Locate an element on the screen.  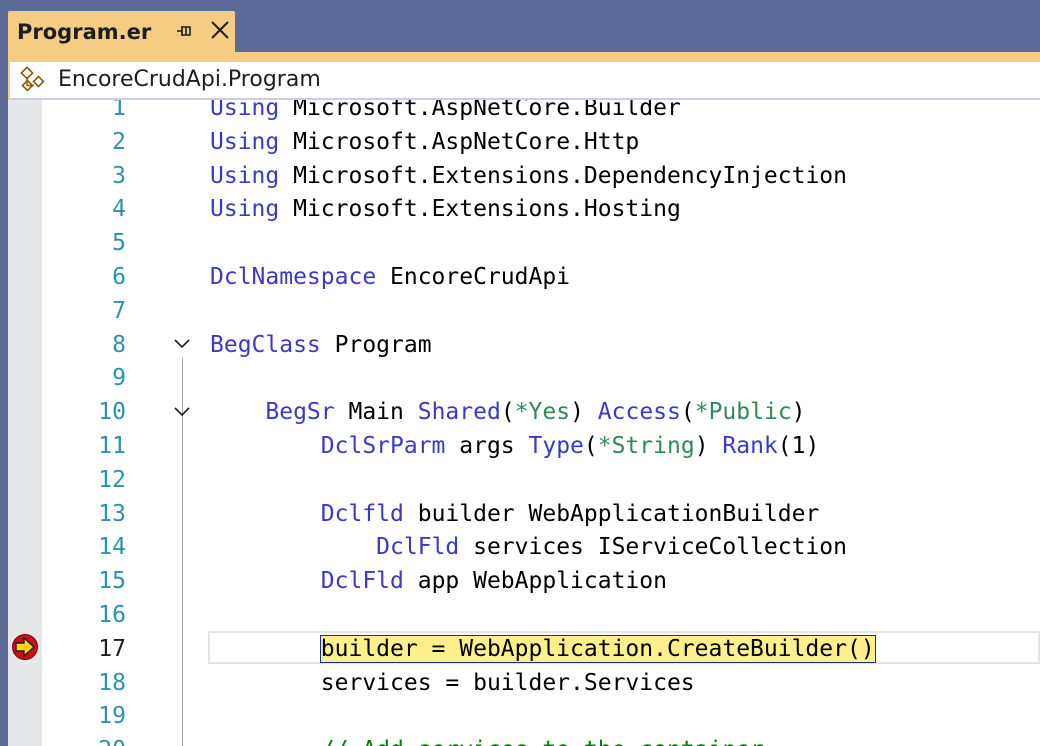
line-number: 10 is located at coordinates (112, 412).